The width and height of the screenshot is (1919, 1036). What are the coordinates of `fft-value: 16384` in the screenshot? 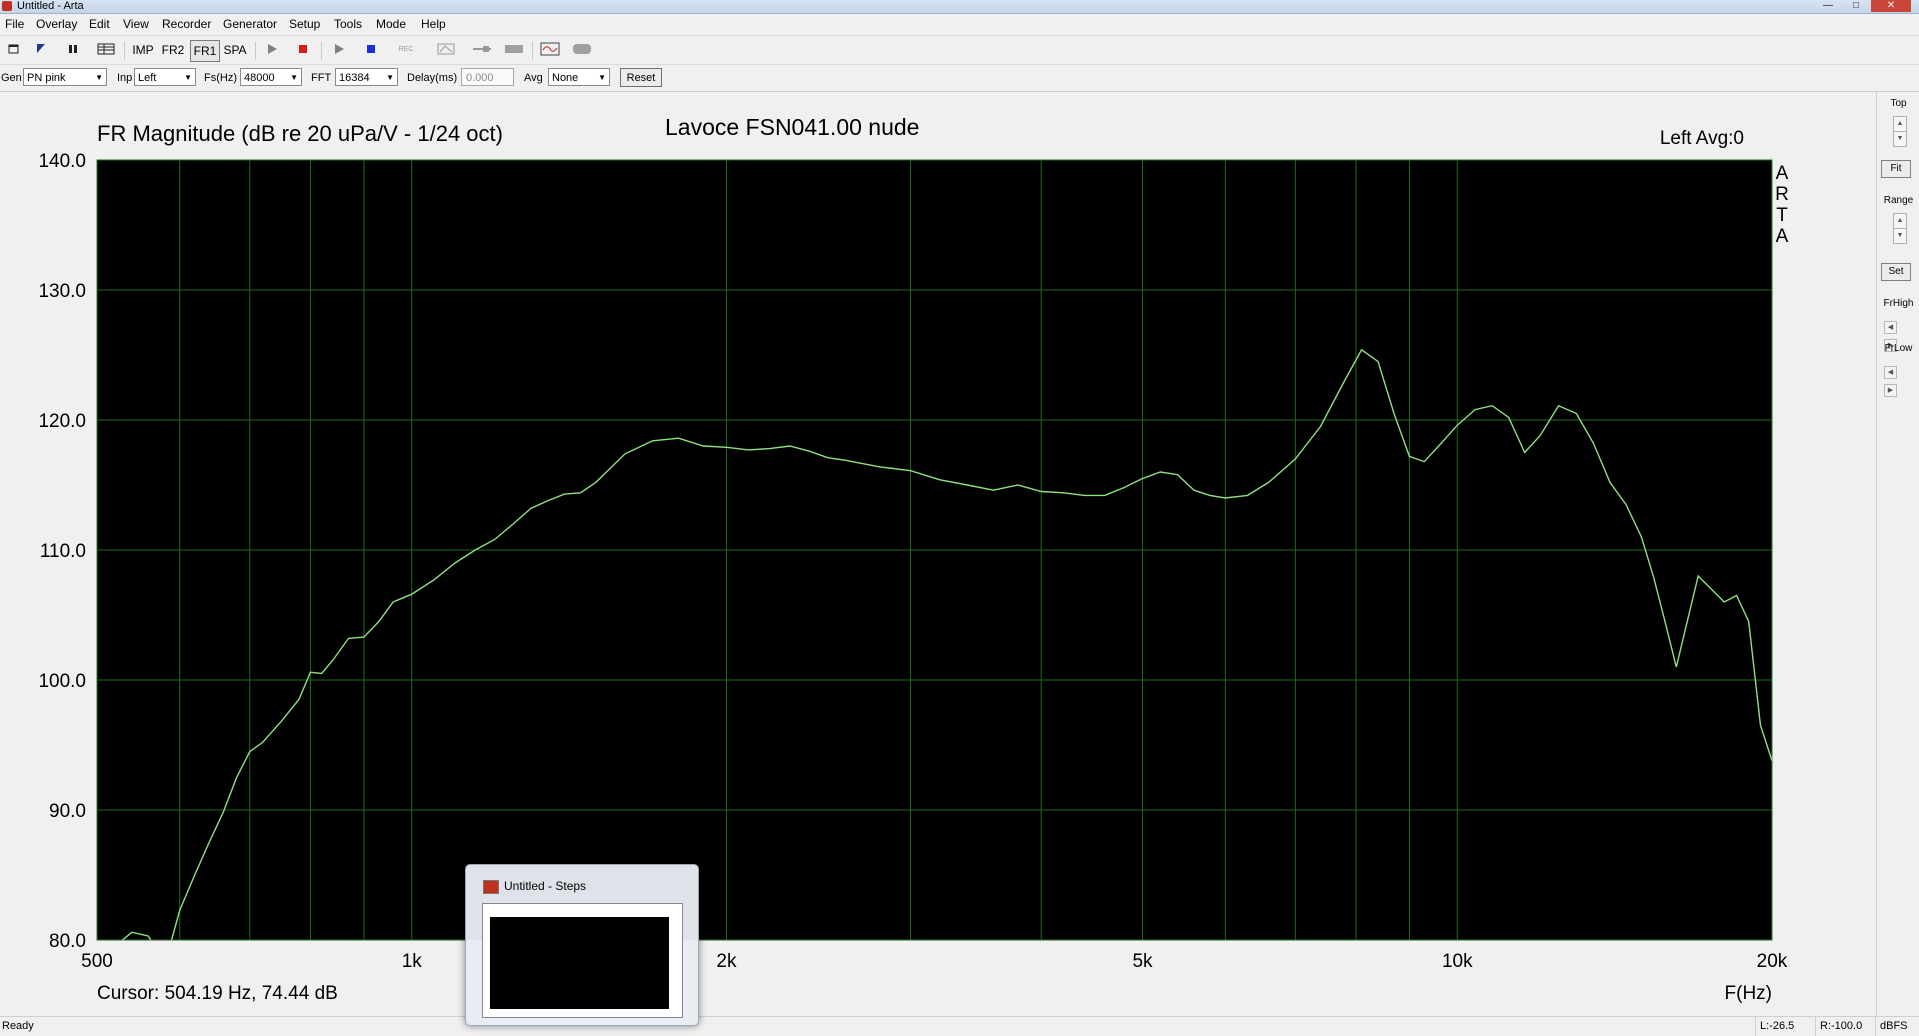 It's located at (354, 78).